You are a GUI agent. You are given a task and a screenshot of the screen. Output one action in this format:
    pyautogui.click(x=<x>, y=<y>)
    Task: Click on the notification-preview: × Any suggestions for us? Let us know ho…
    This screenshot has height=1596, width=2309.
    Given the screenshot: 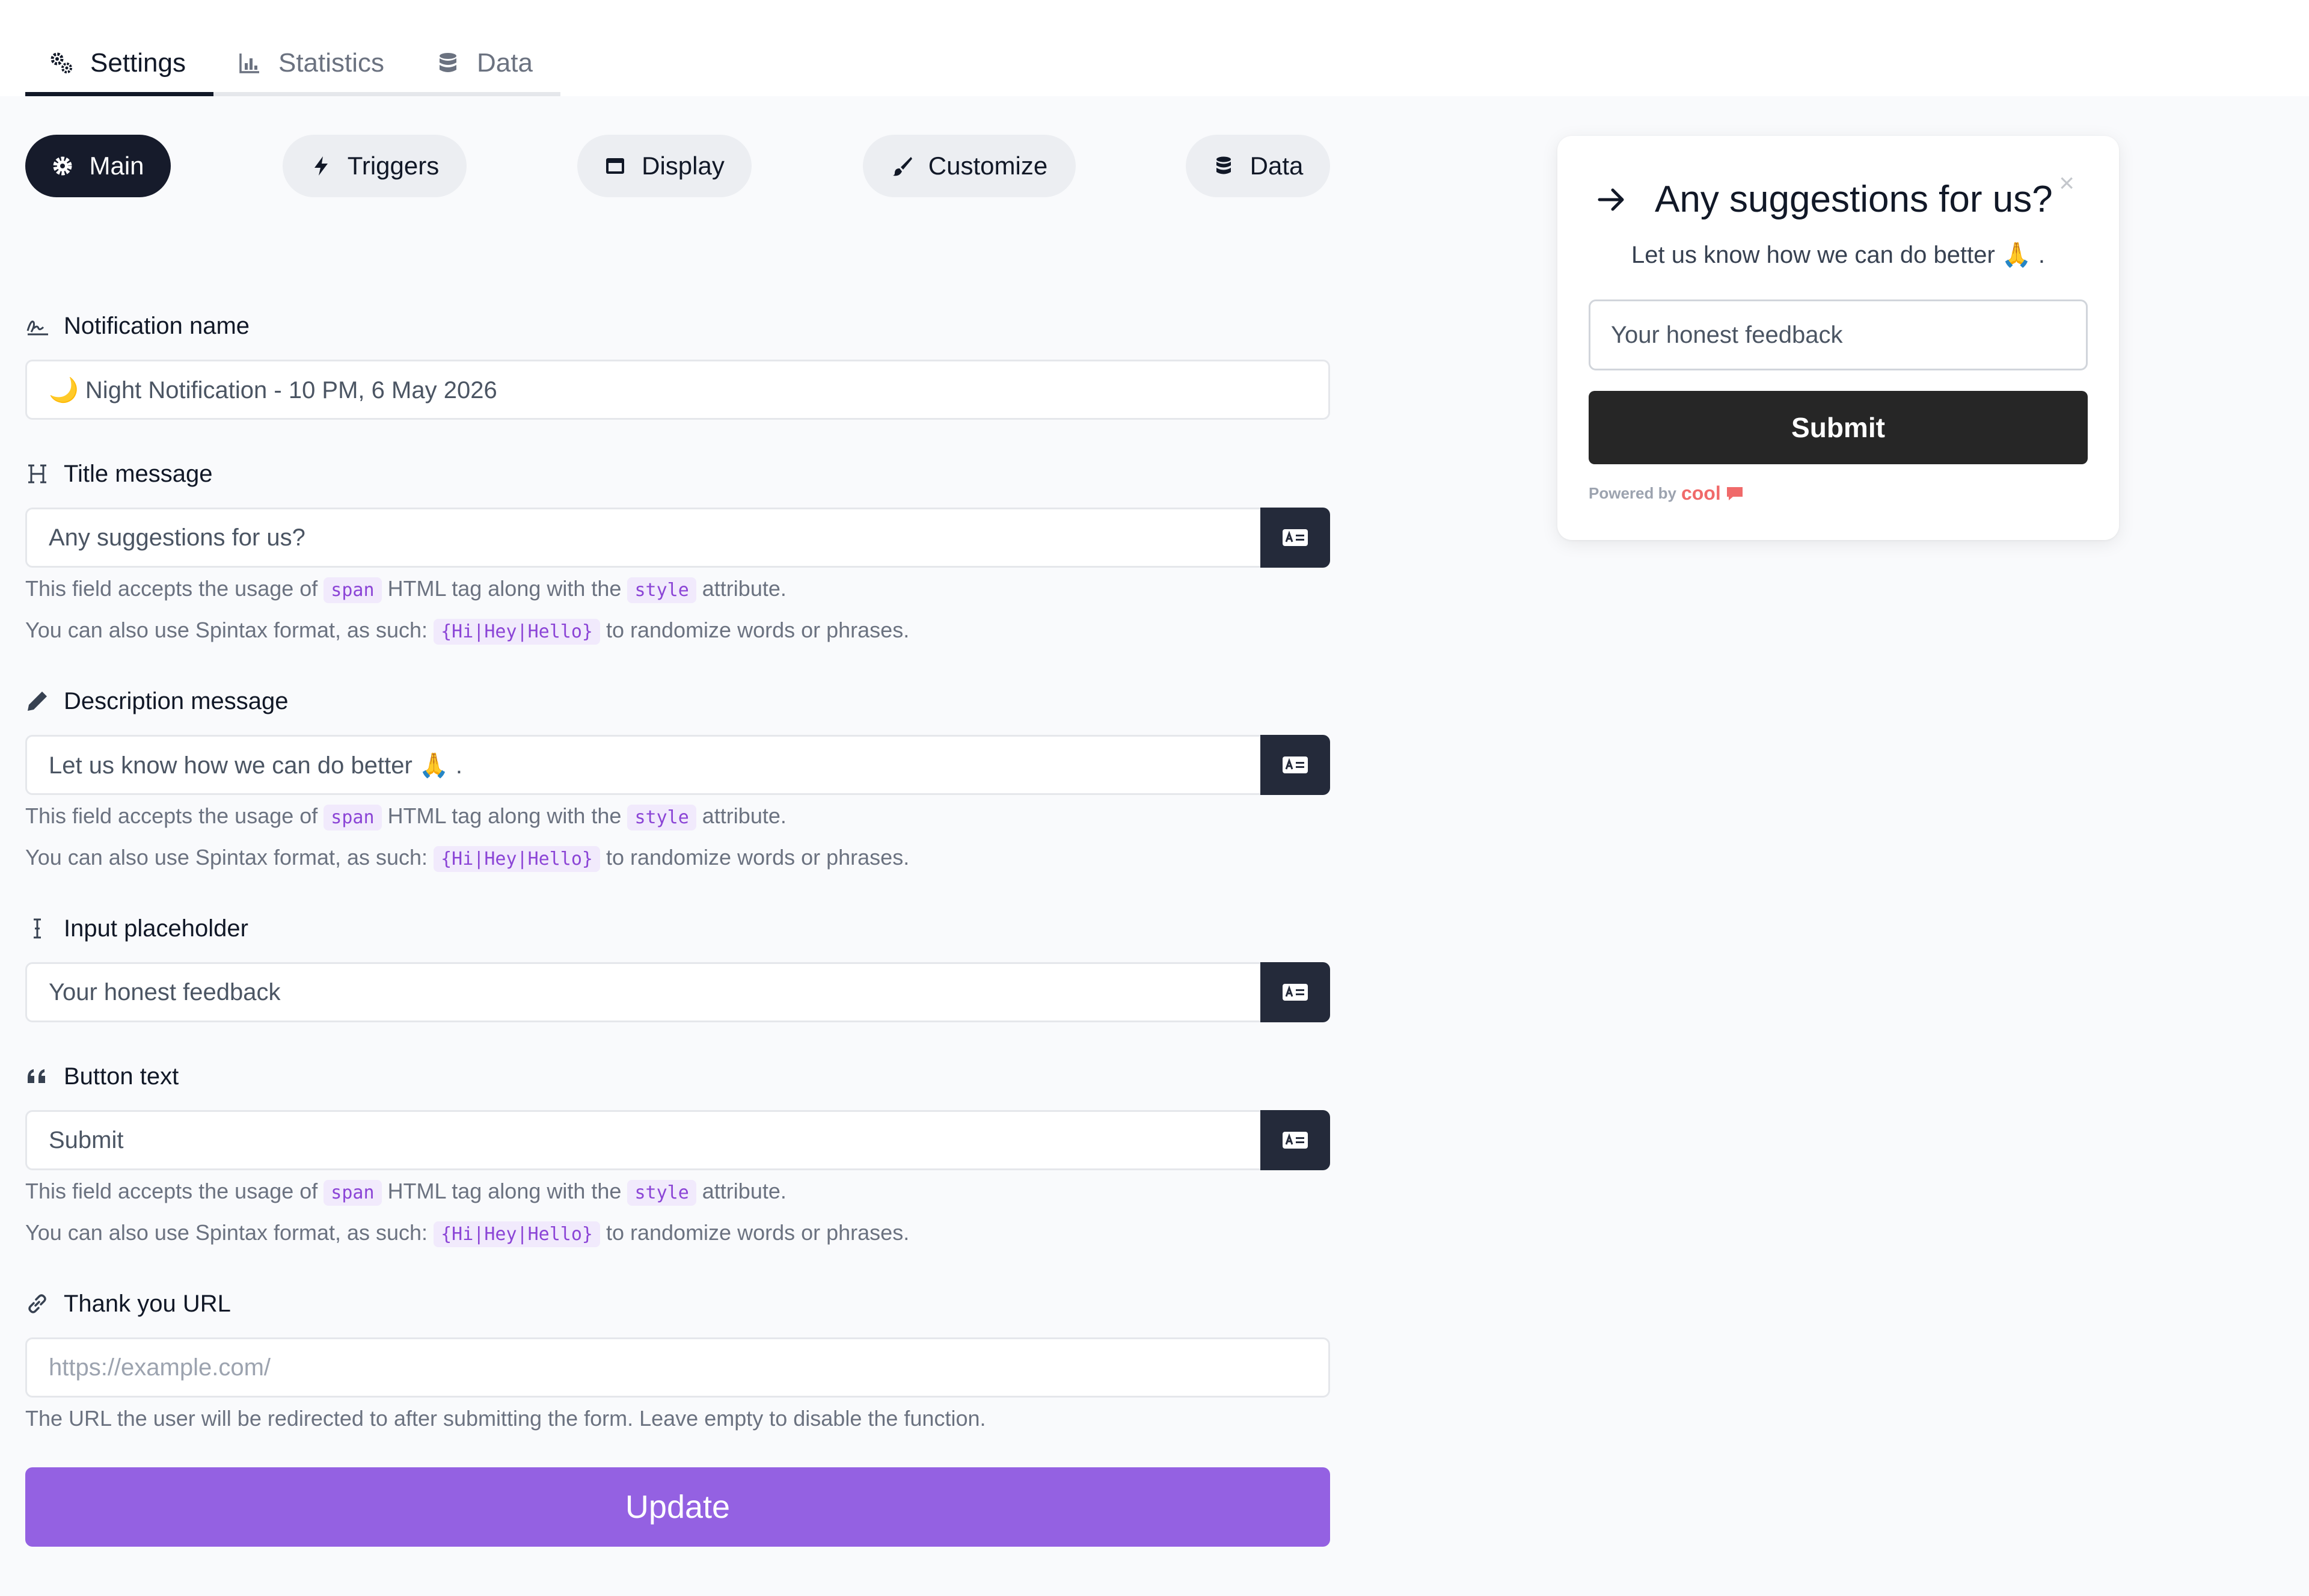 What is the action you would take?
    pyautogui.click(x=1838, y=338)
    